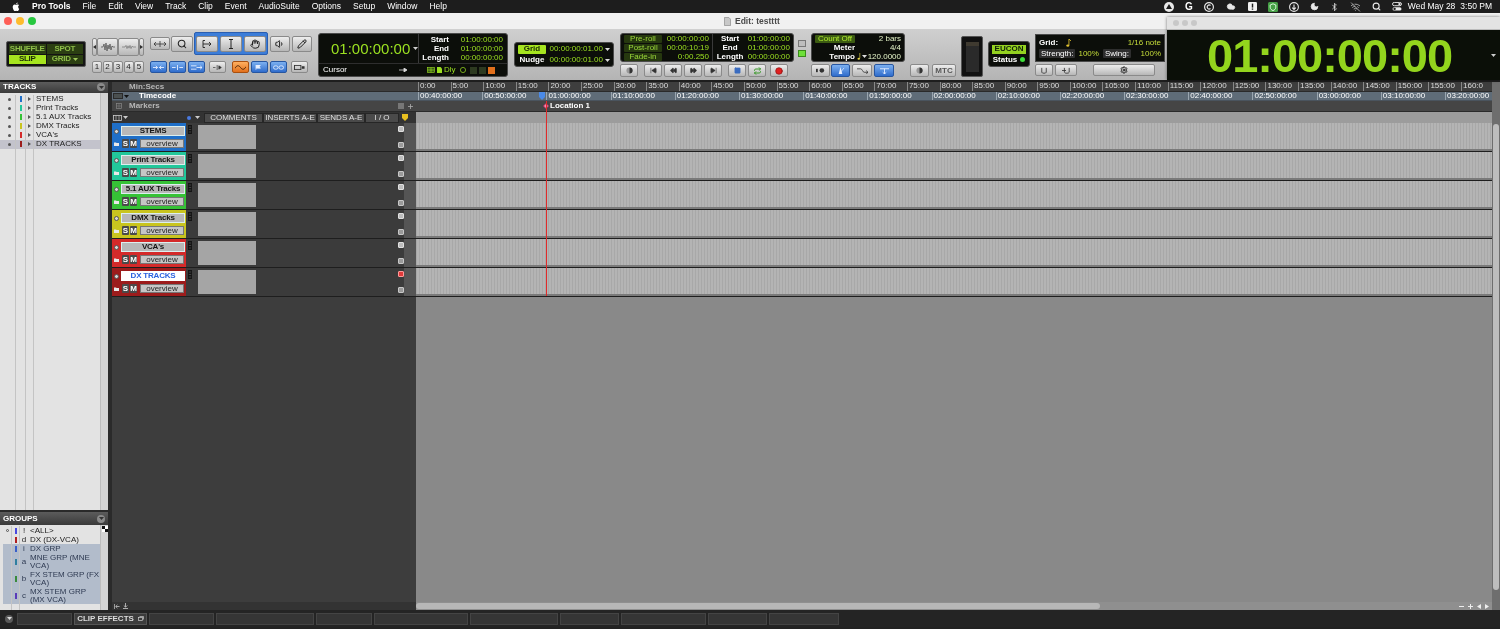  I want to click on track-list-row: Print Tracks, so click(50, 108).